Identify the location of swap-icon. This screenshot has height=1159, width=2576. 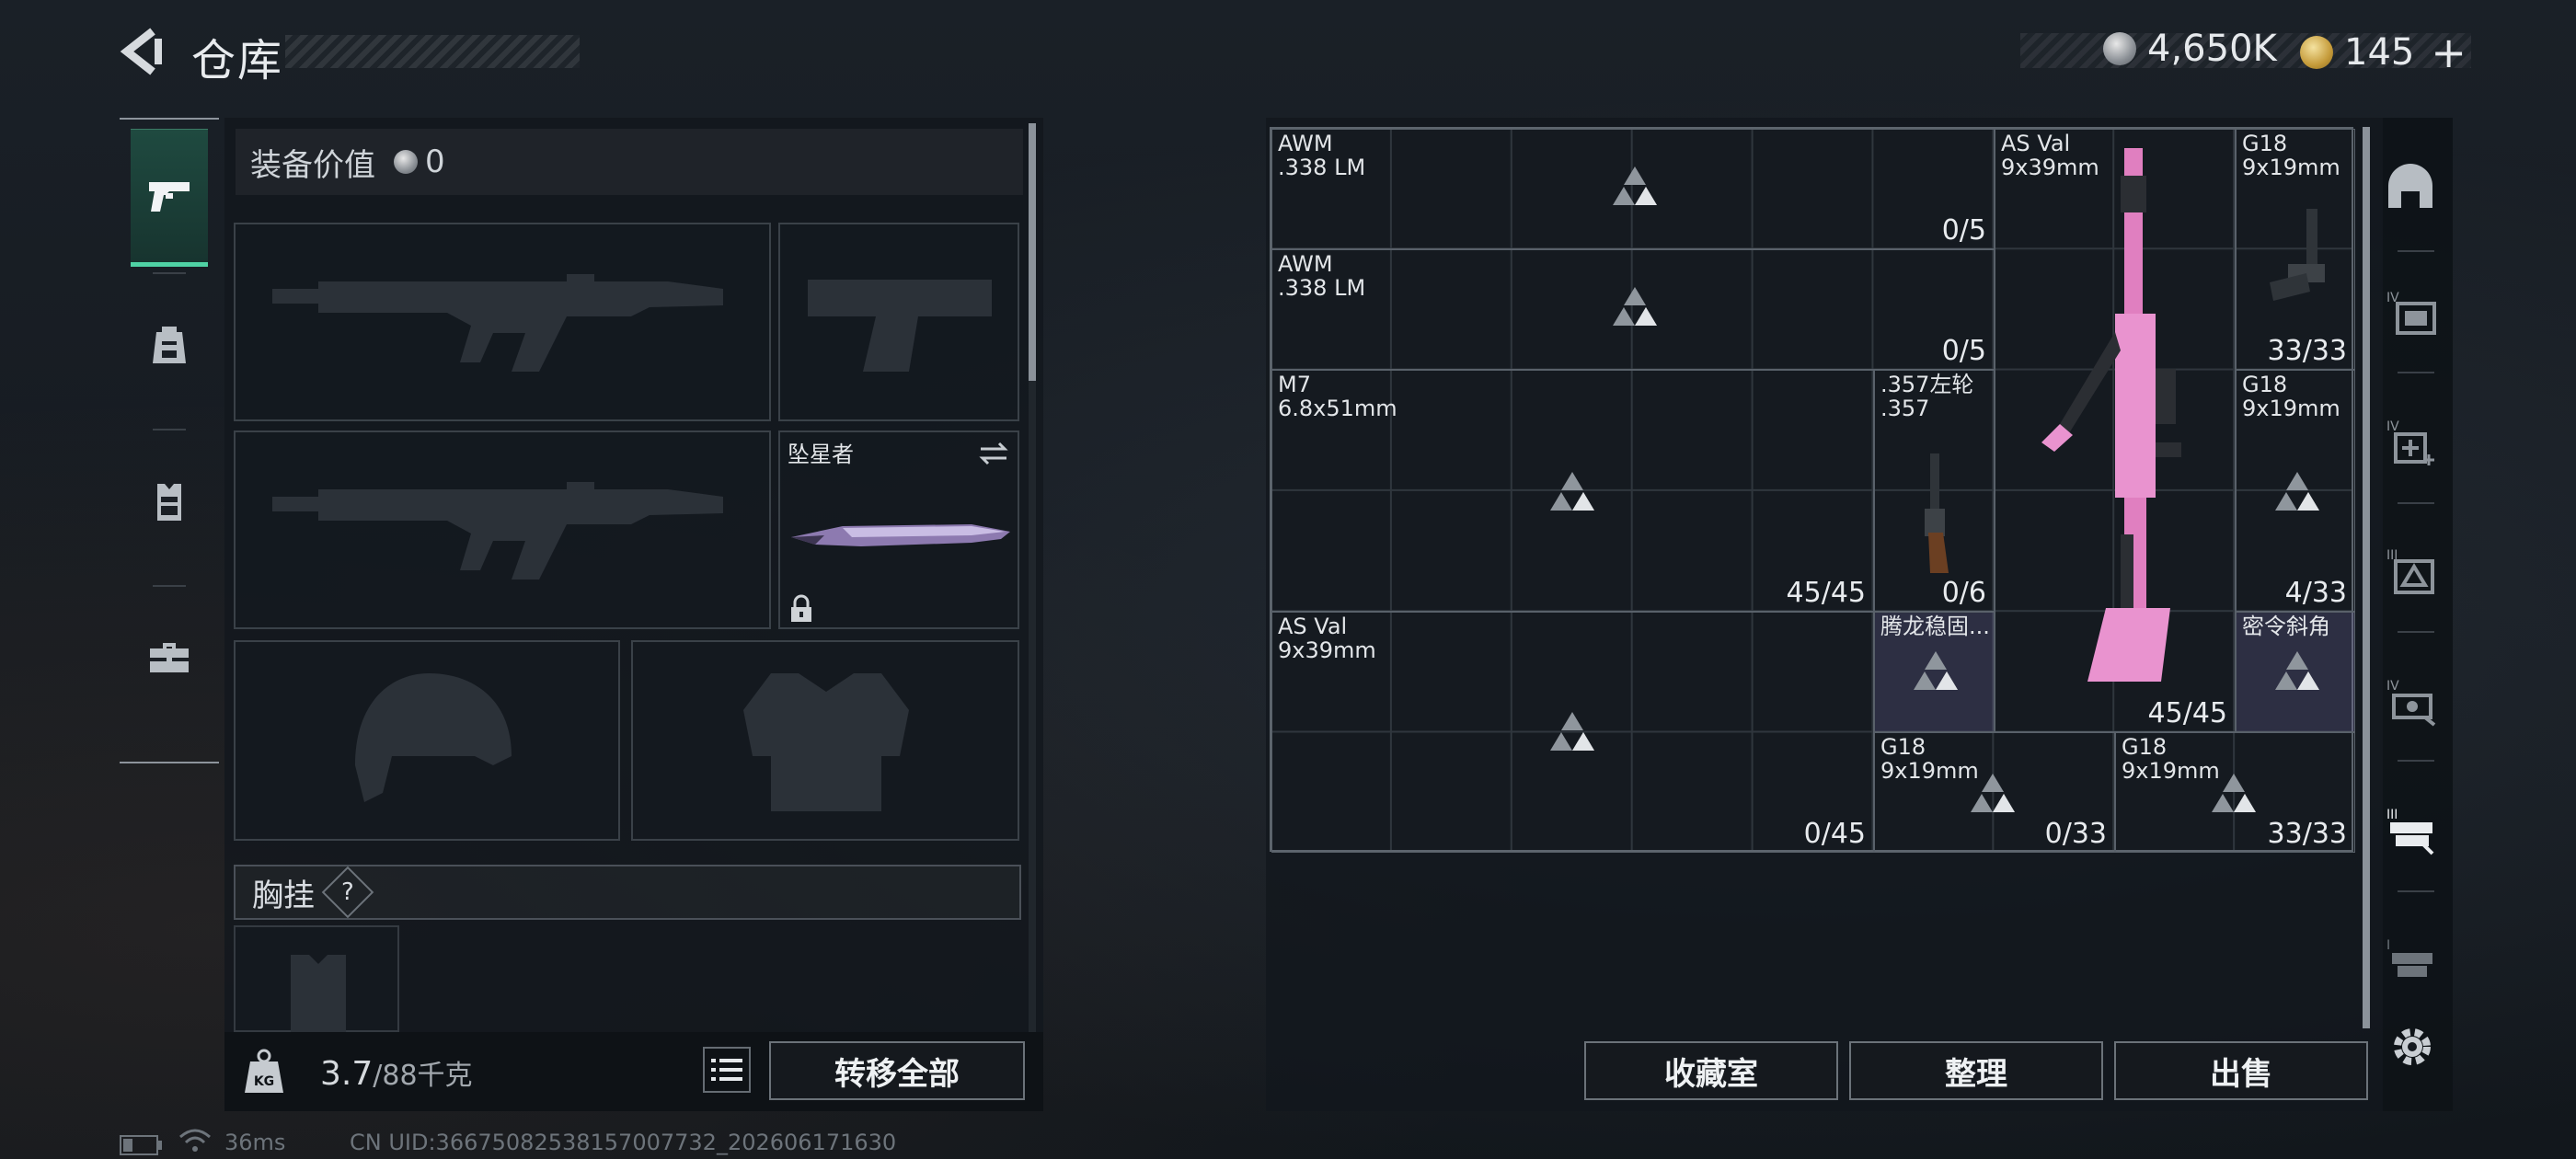
(993, 453).